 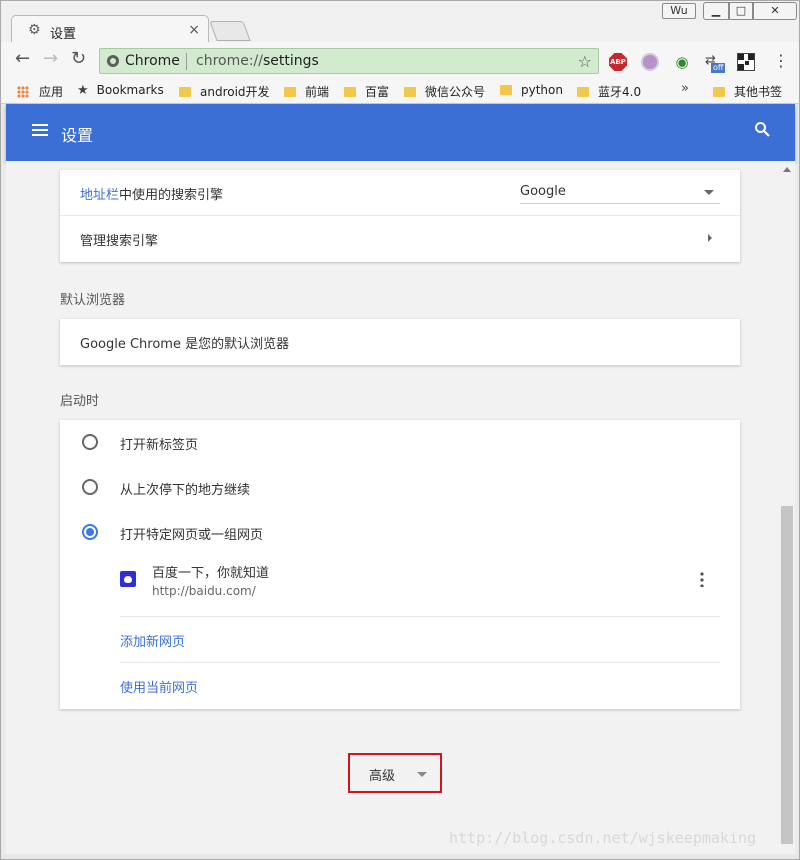 What do you see at coordinates (93, 300) in the screenshot?
I see `default-browser-heading: 默认浏览器` at bounding box center [93, 300].